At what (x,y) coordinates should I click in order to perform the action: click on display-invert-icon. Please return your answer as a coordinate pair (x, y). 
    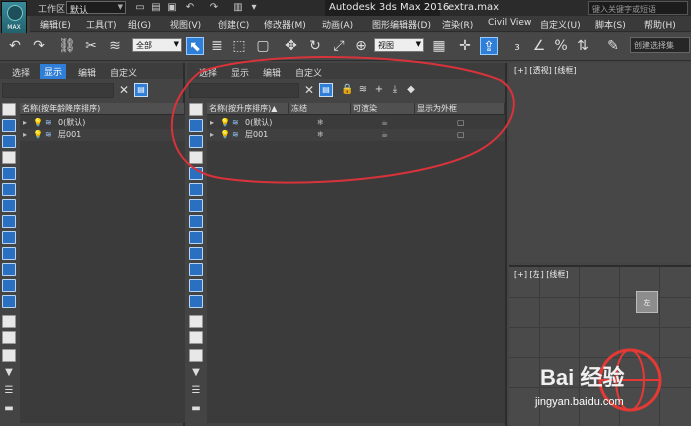
    Looking at the image, I should click on (196, 141).